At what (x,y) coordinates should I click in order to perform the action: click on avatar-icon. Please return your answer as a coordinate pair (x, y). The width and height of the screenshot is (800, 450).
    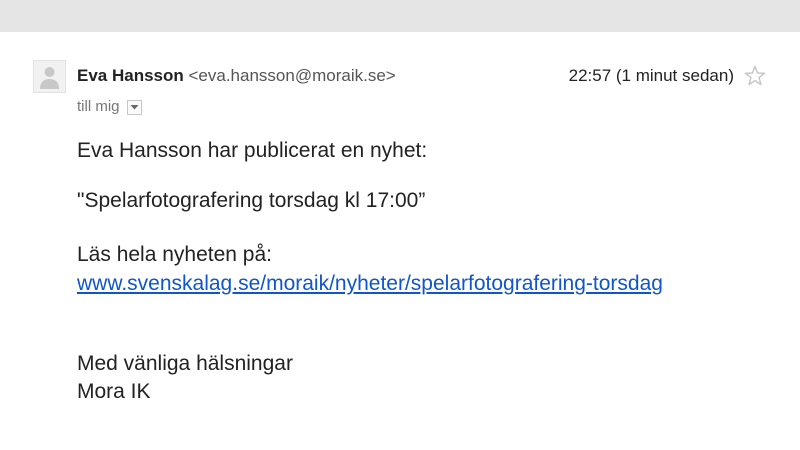
    Looking at the image, I should click on (49, 76).